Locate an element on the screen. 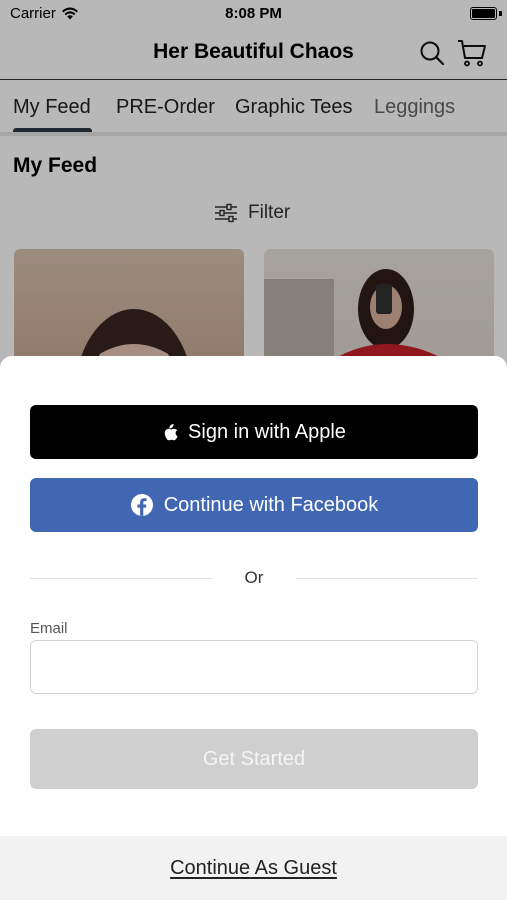  email-field is located at coordinates (254, 667).